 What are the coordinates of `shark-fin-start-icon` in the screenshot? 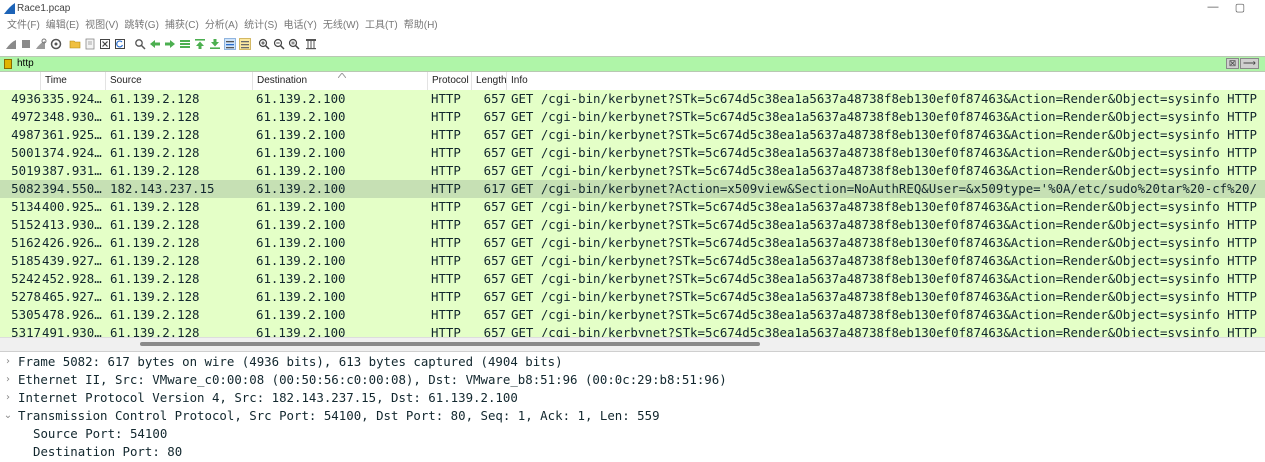 It's located at (11, 44).